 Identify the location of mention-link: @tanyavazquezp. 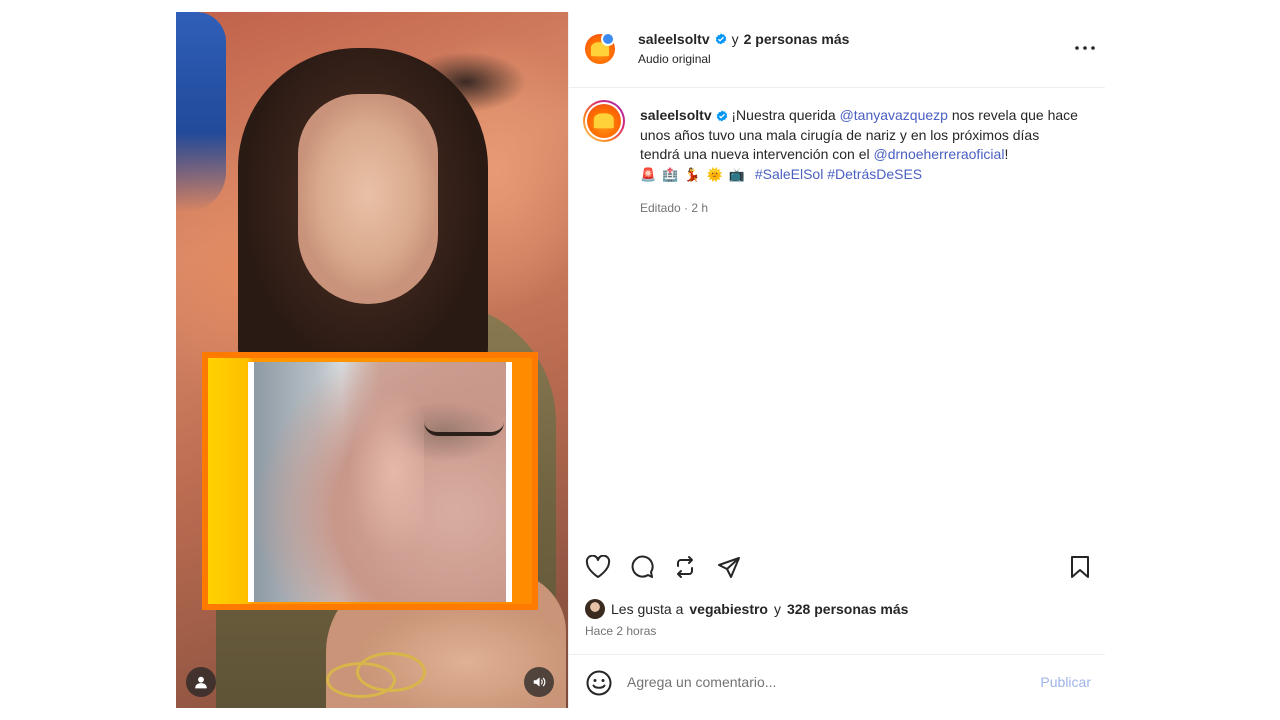
(894, 115).